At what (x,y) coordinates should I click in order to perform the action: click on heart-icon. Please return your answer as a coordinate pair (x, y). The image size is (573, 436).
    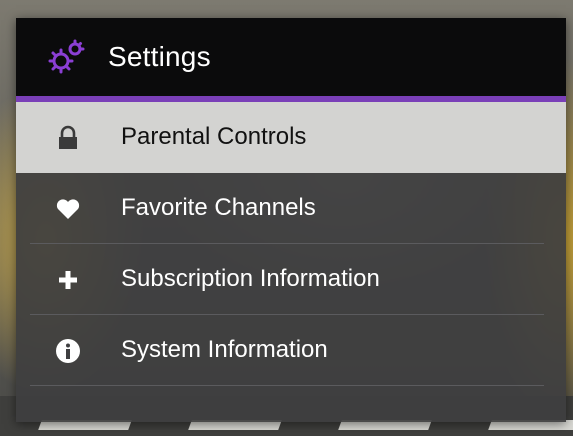
    Looking at the image, I should click on (68, 209).